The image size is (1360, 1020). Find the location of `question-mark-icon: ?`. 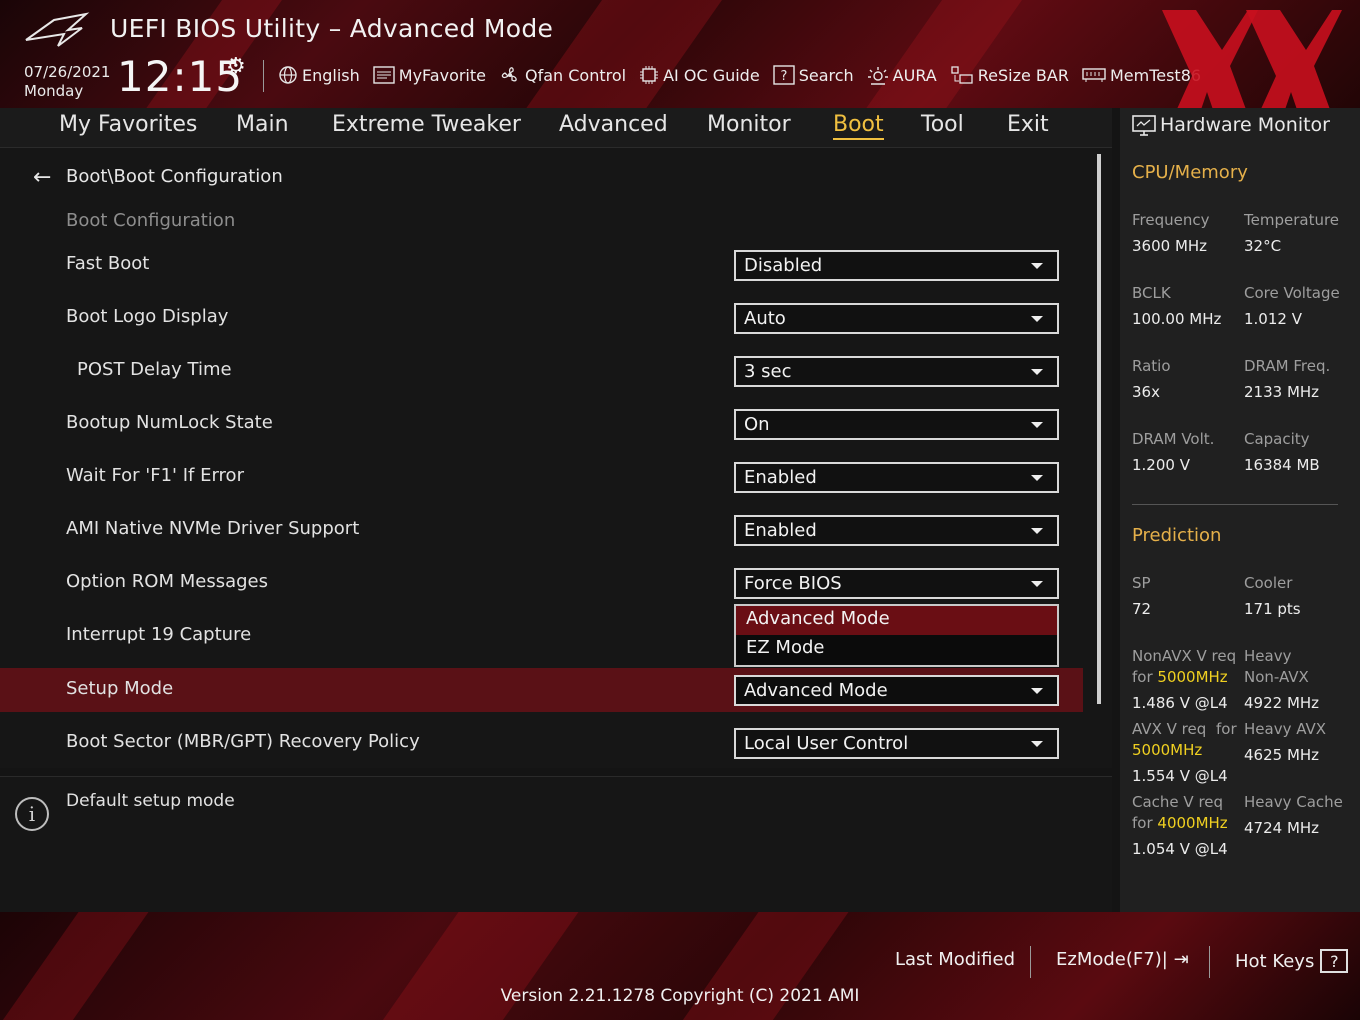

question-mark-icon: ? is located at coordinates (1334, 961).